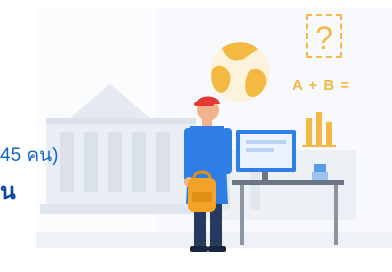 The height and width of the screenshot is (272, 392). I want to click on question-icon: ?, so click(324, 36).